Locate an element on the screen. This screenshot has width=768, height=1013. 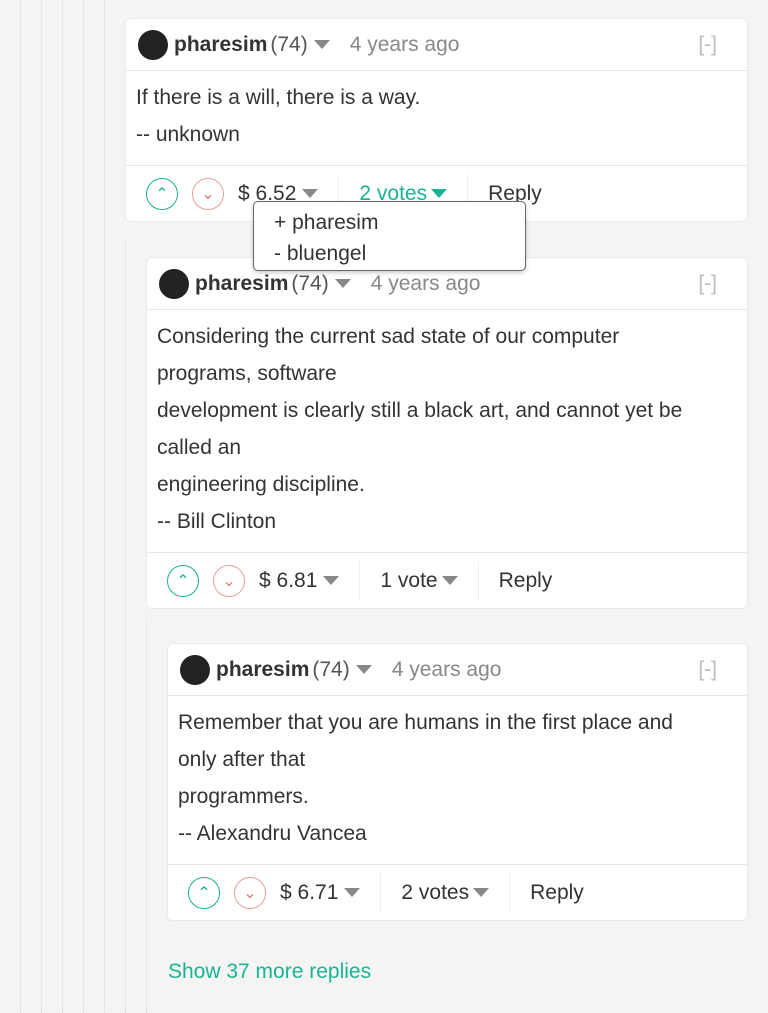
votes-dropdown: 2 votes is located at coordinates (435, 893).